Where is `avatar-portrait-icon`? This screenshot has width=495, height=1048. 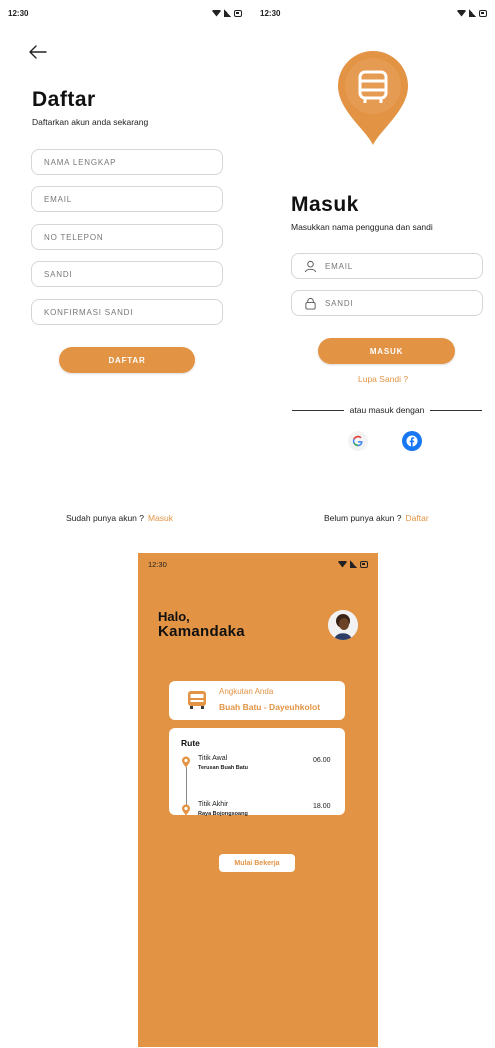 avatar-portrait-icon is located at coordinates (343, 625).